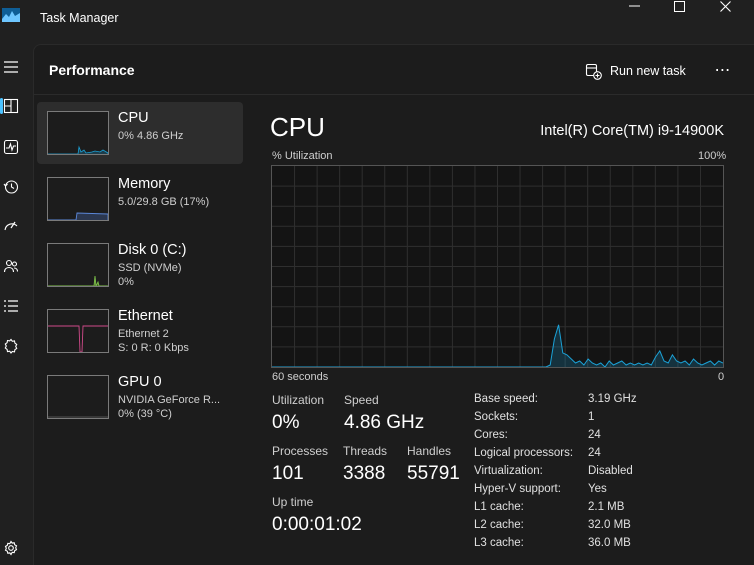  Describe the element at coordinates (506, 399) in the screenshot. I see `spec-label: Base speed:` at that location.